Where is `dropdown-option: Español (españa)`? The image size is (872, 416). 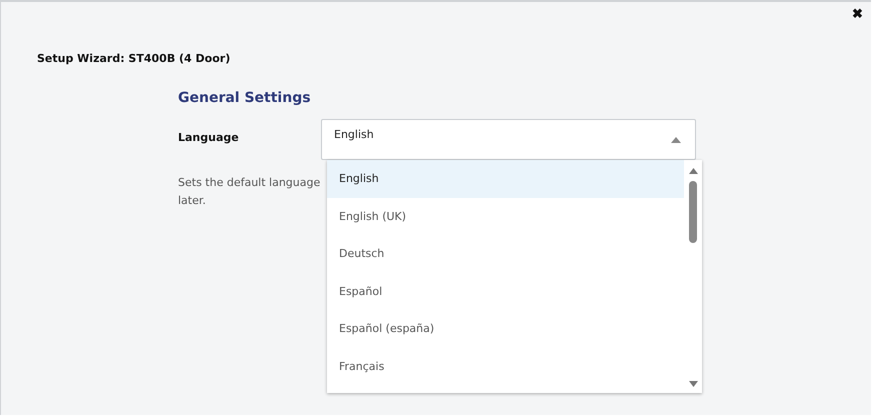 dropdown-option: Español (españa) is located at coordinates (505, 329).